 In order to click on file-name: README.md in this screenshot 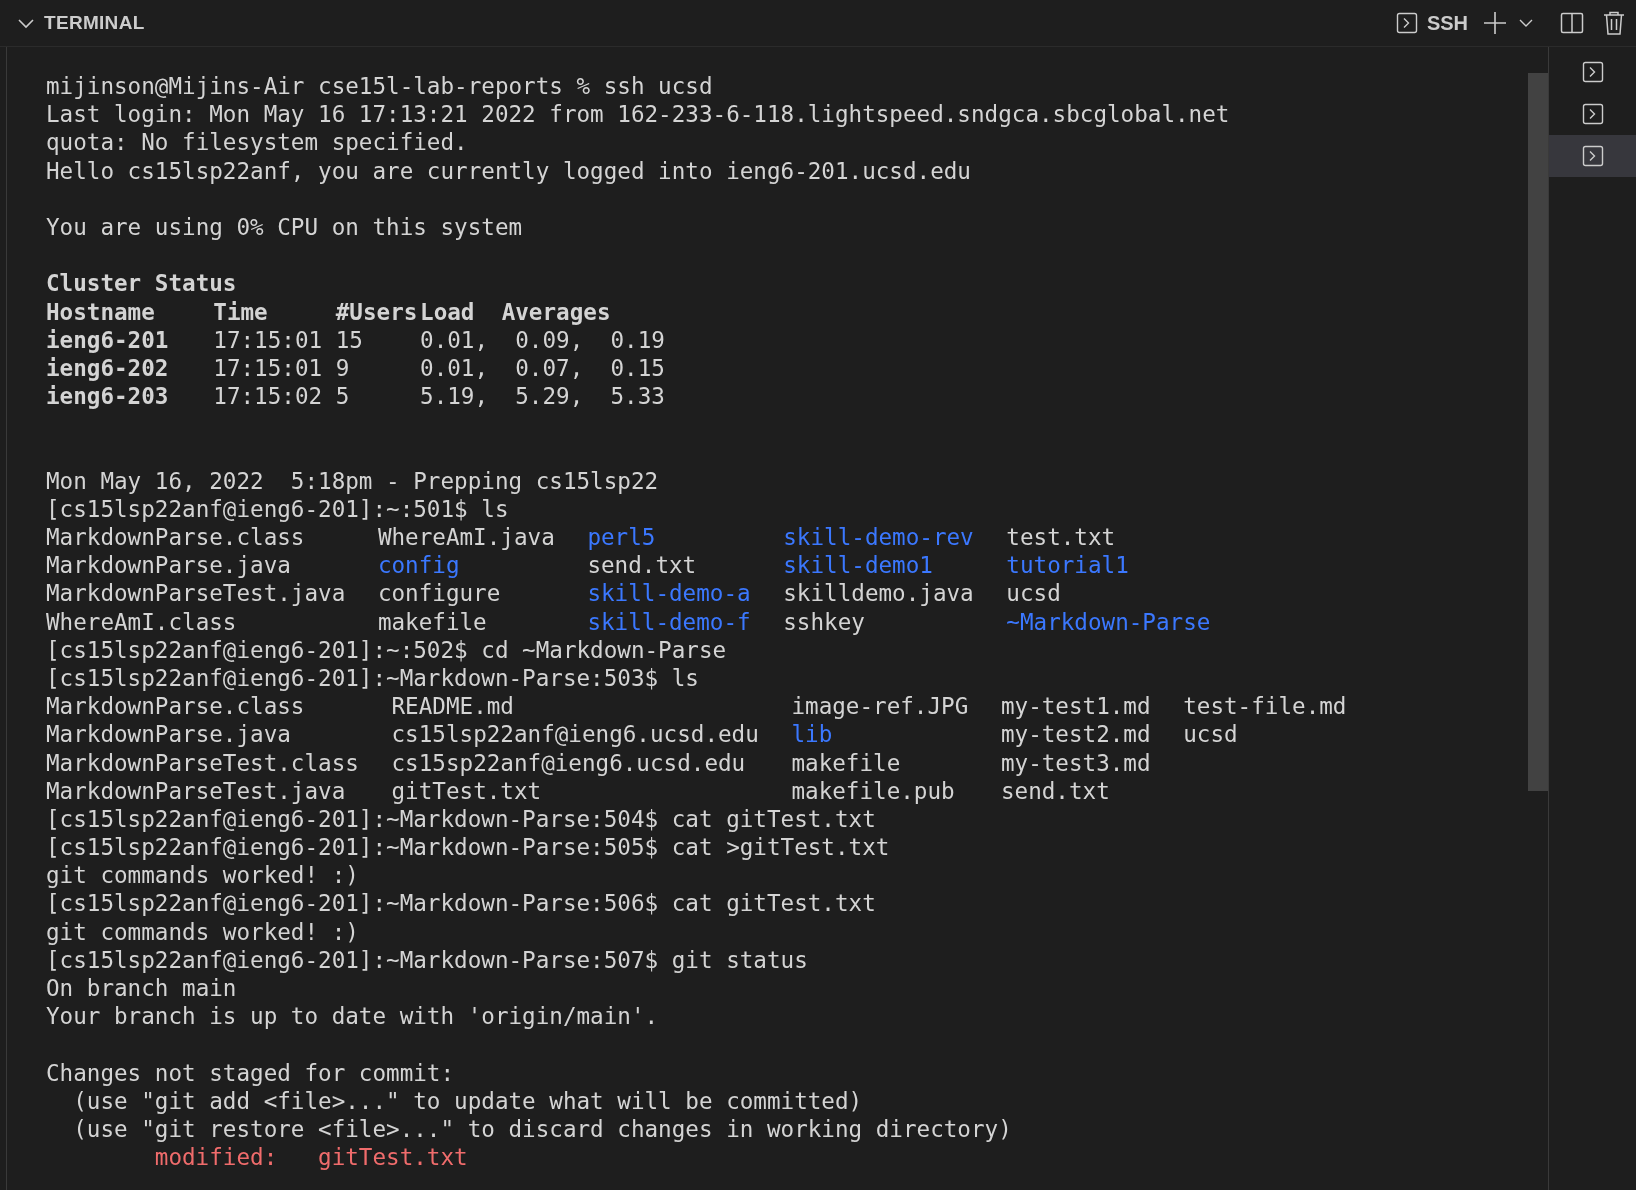, I will do `click(453, 706)`.